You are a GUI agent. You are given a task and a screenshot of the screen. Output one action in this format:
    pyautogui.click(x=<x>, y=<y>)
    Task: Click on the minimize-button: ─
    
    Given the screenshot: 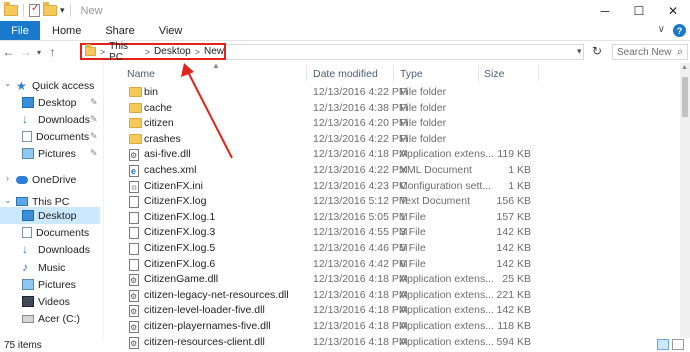 What is the action you would take?
    pyautogui.click(x=605, y=10)
    